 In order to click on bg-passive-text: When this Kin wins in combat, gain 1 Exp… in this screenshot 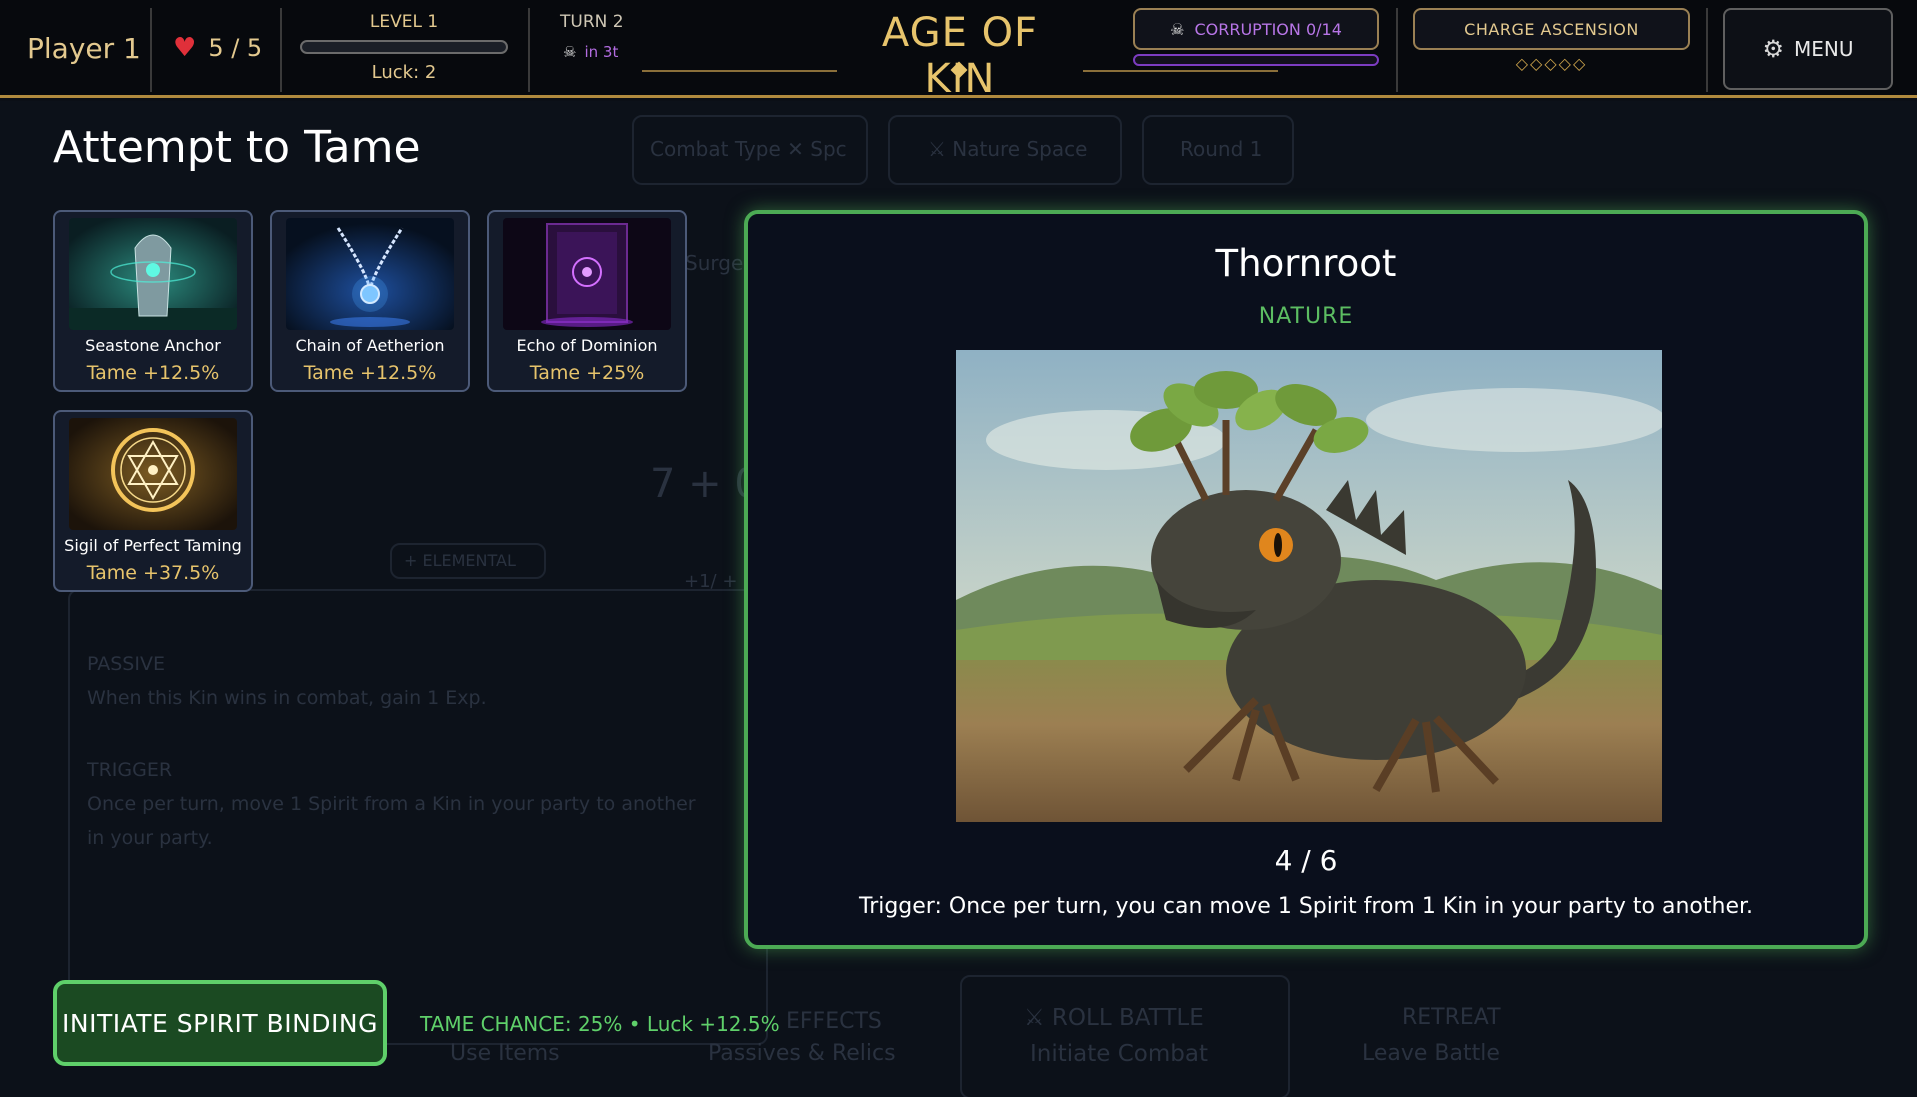, I will do `click(287, 698)`.